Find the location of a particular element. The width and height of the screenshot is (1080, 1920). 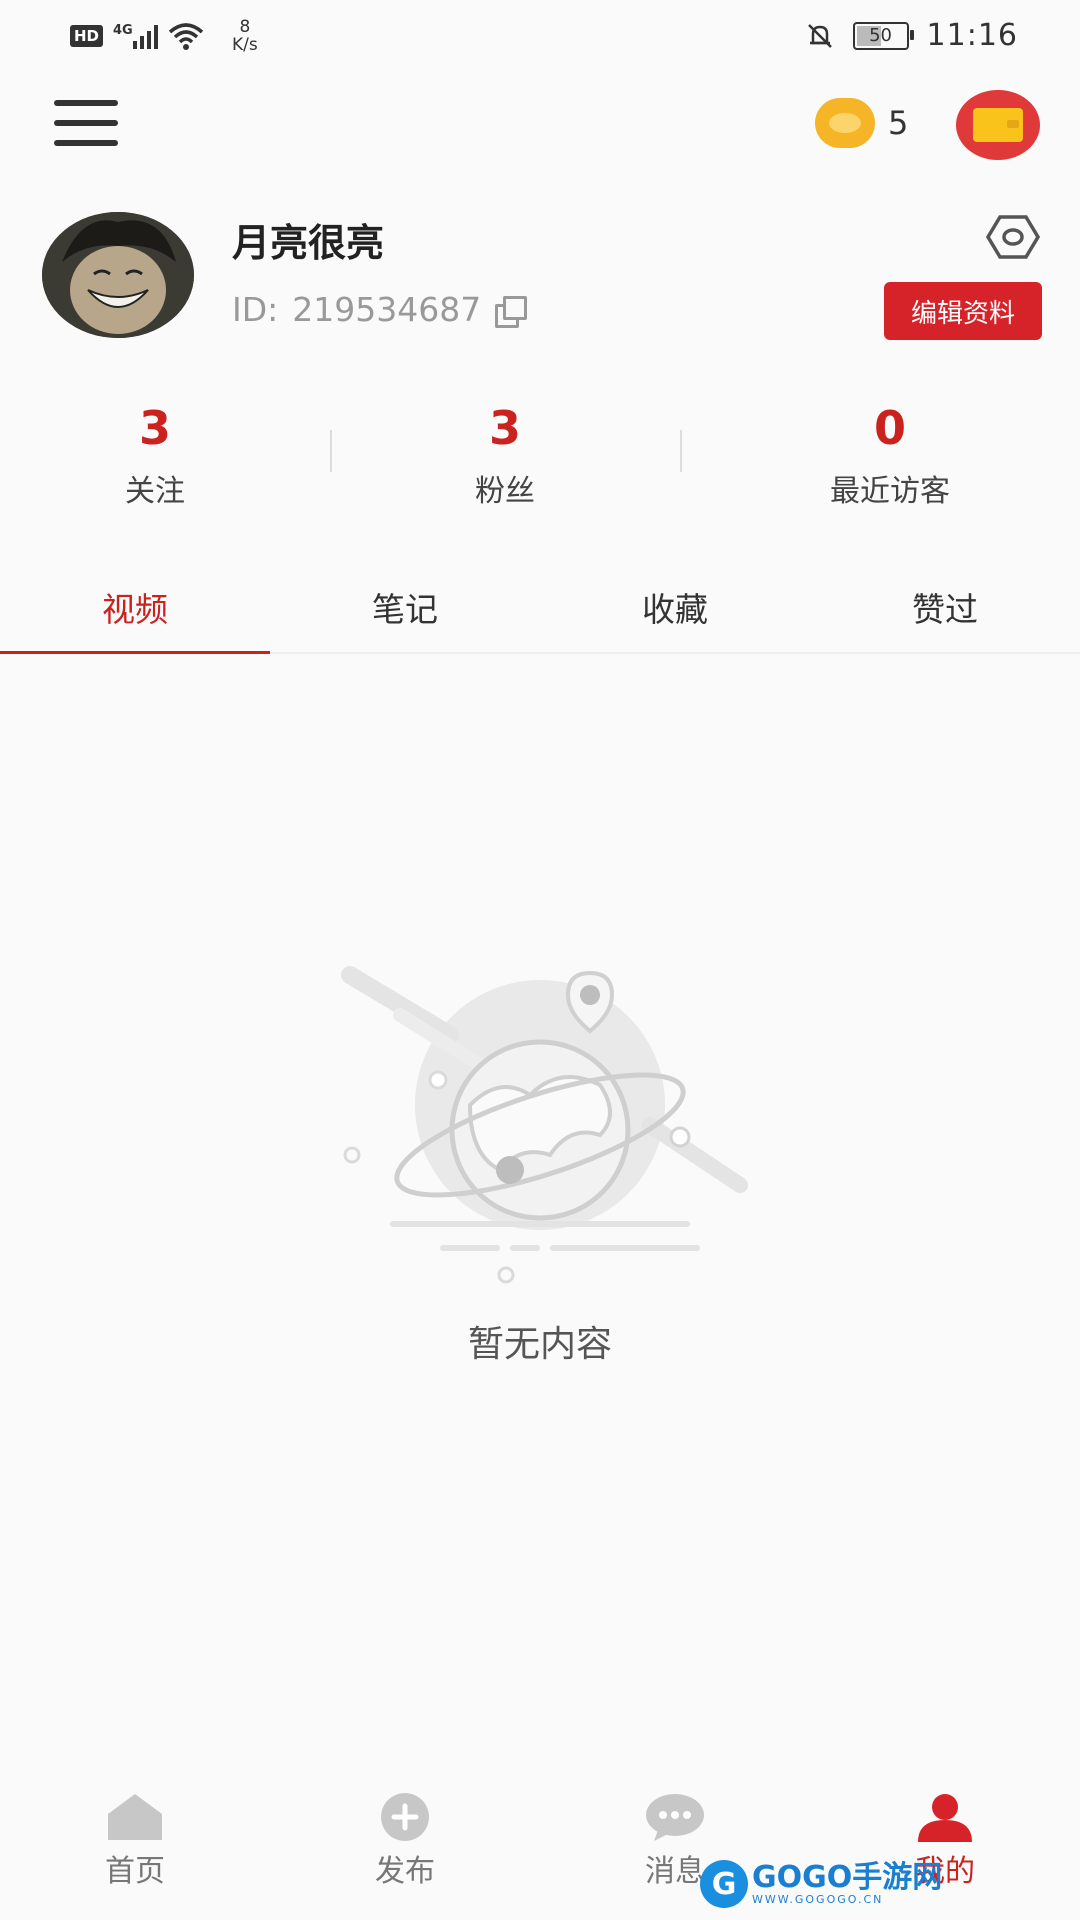

content-tabs: 视频 笔记 收藏 赞过 is located at coordinates (540, 612).